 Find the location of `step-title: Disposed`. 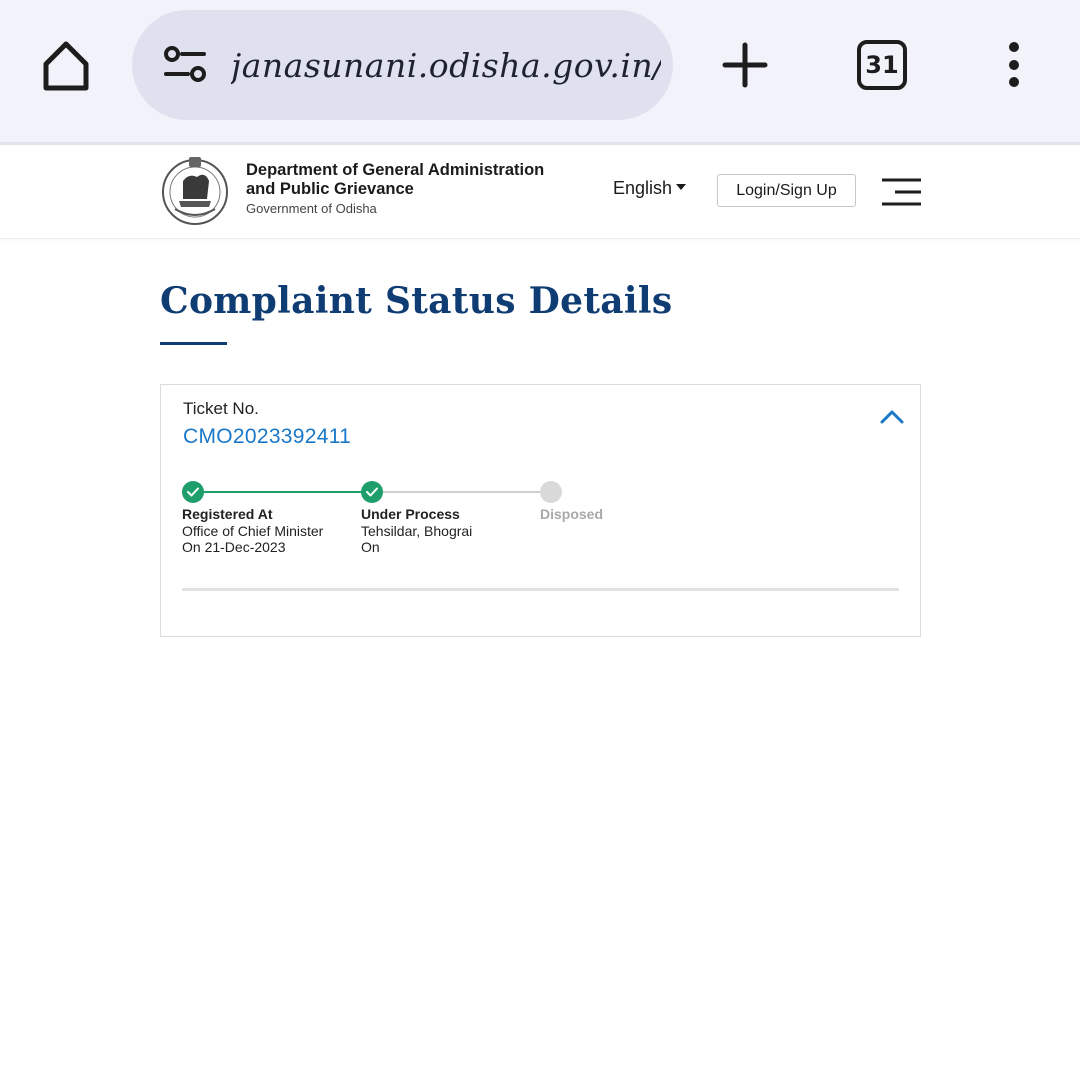

step-title: Disposed is located at coordinates (572, 514).